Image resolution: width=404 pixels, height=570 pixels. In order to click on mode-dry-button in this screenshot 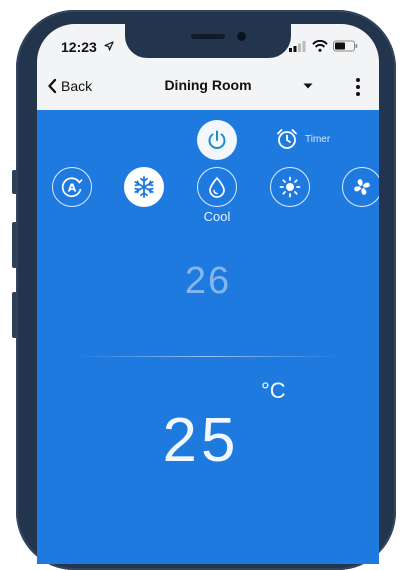, I will do `click(217, 187)`.